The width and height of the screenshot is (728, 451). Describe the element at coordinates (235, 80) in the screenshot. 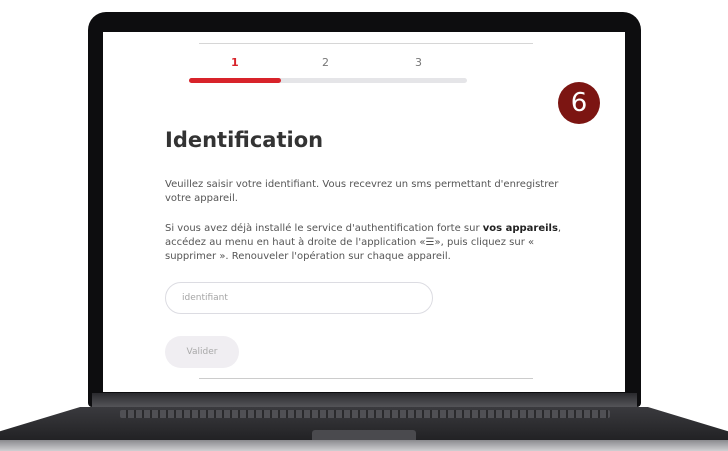

I see `progress-fill` at that location.